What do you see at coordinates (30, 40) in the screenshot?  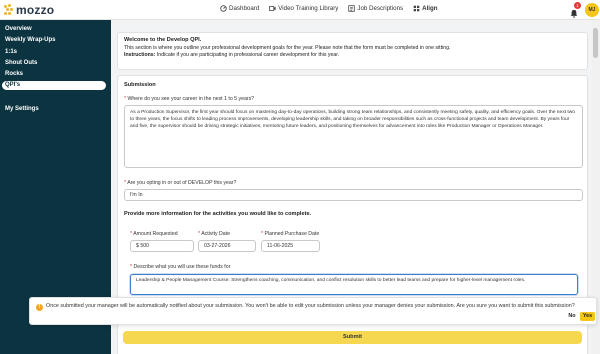 I see `sidebar-item-weekly-wrap-ups: Weekly Wrap-Ups` at bounding box center [30, 40].